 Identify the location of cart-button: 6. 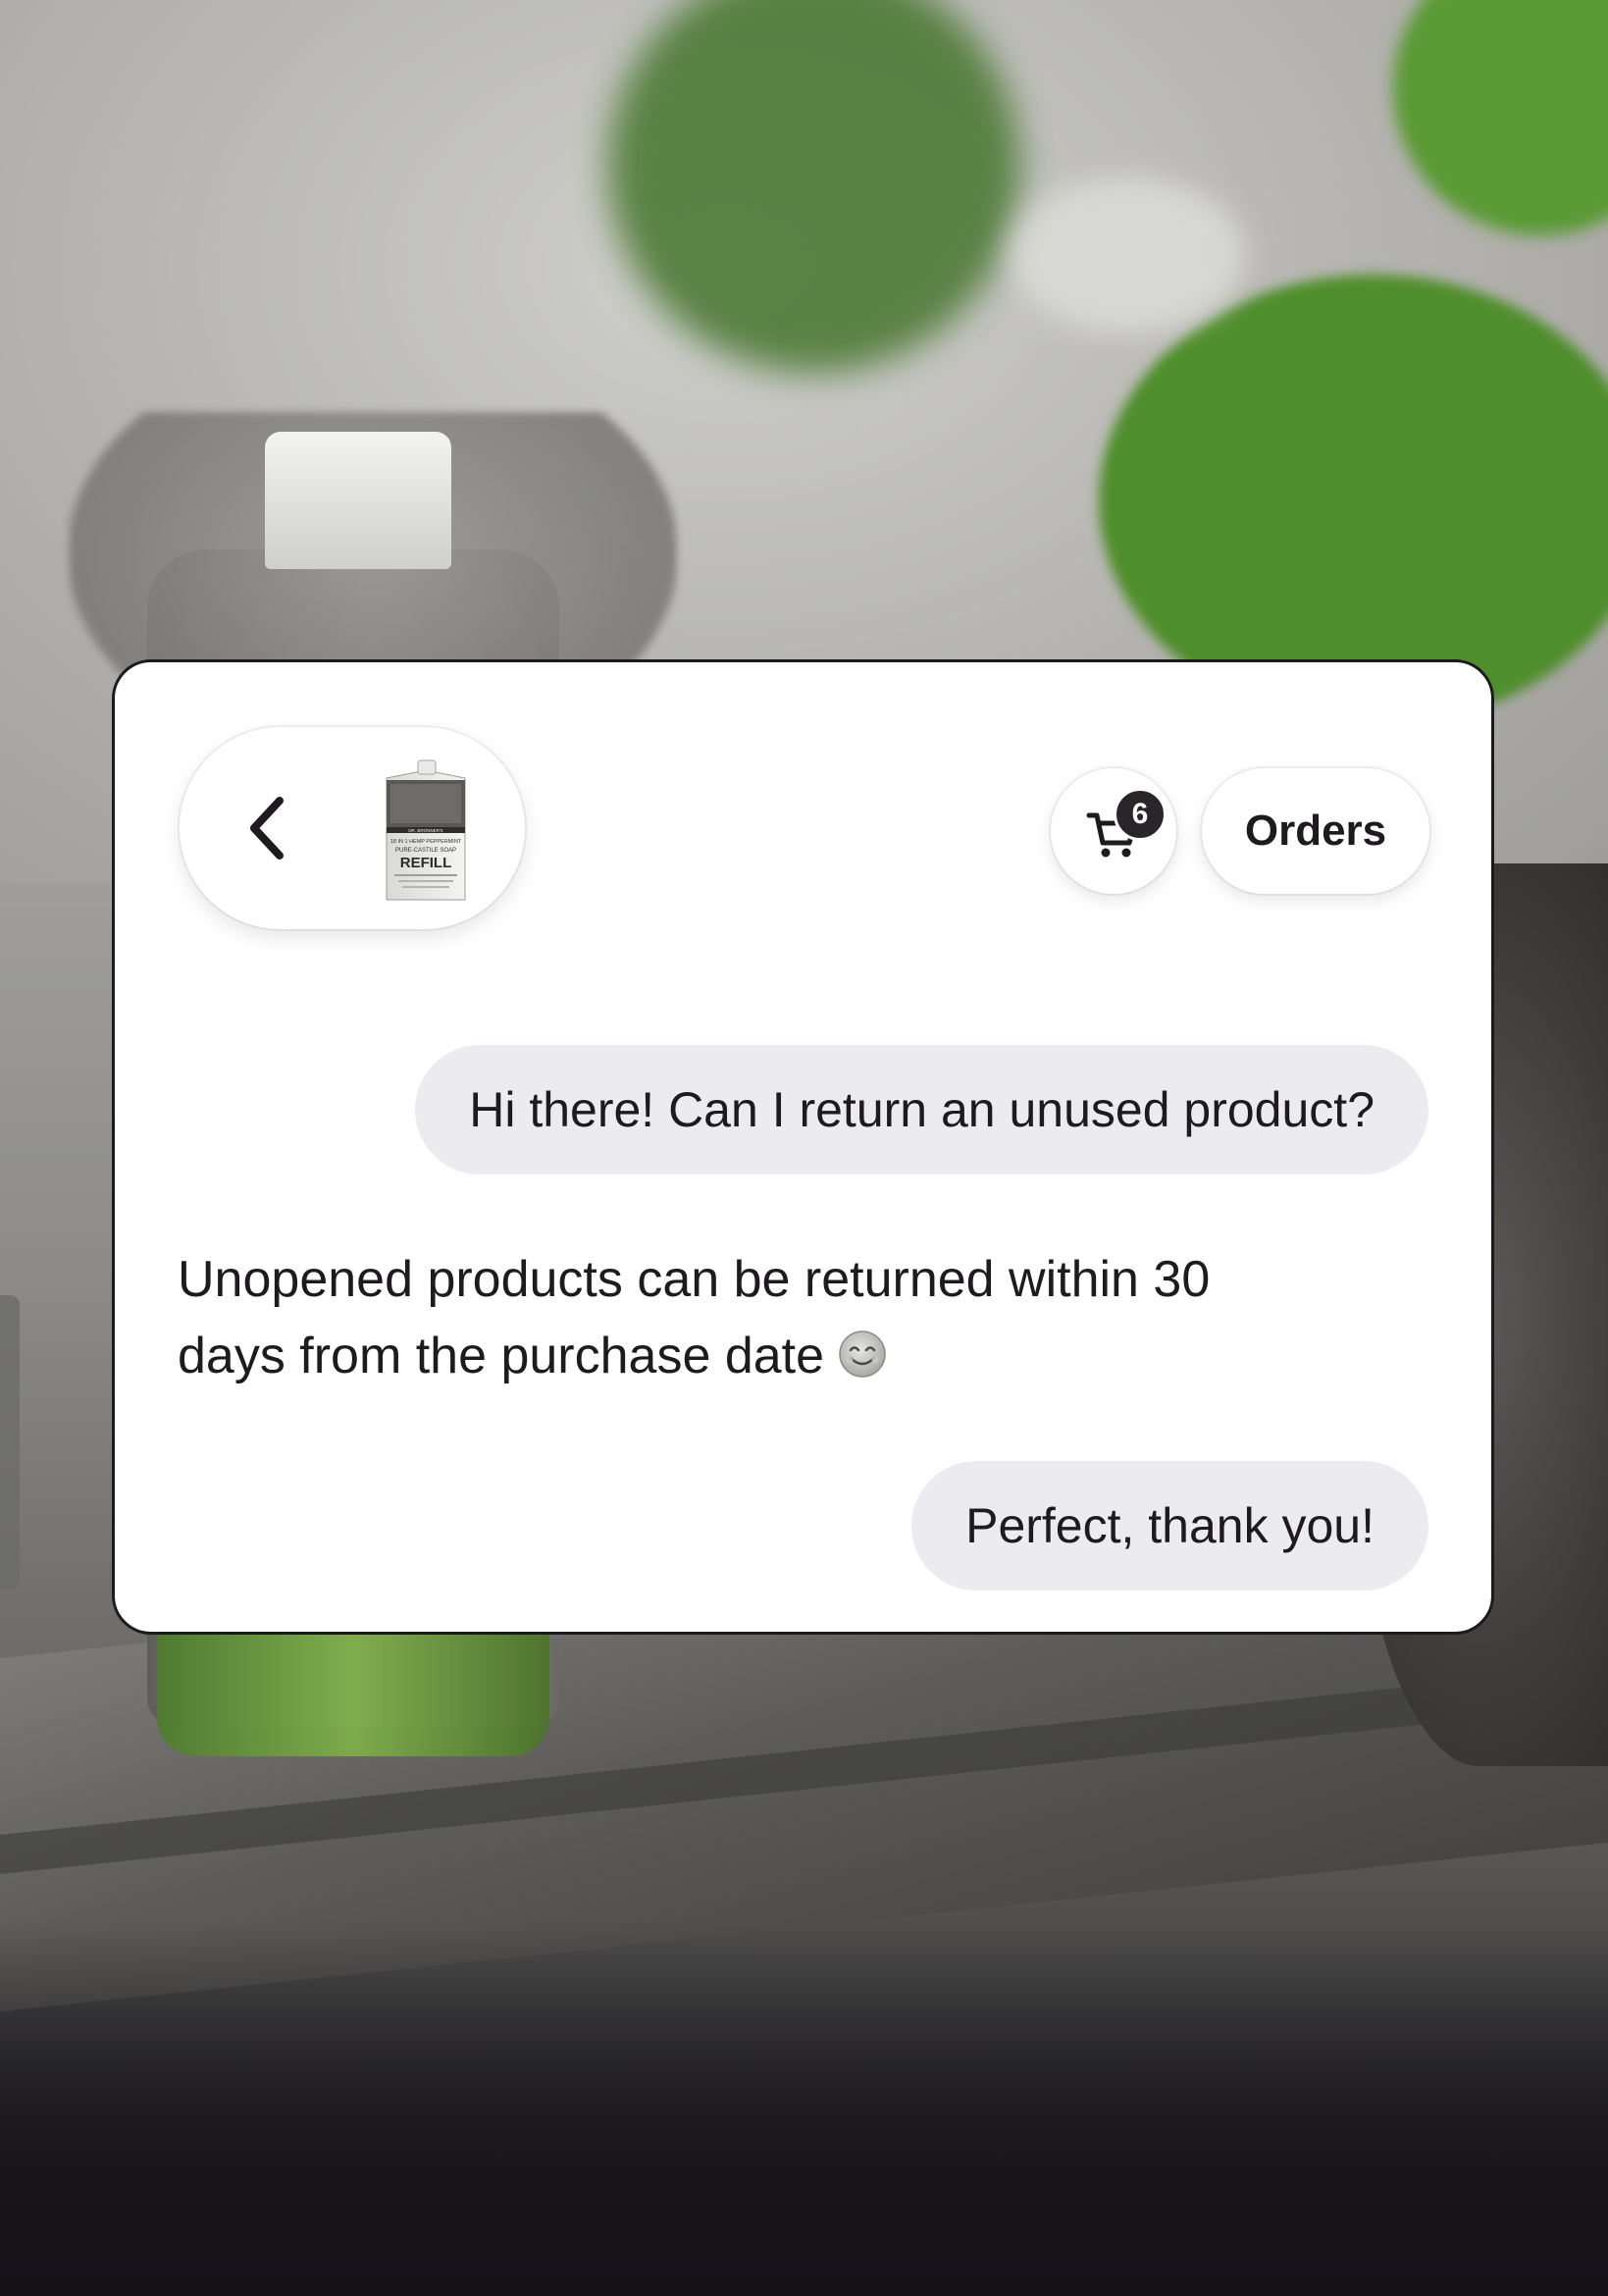
(1113, 831).